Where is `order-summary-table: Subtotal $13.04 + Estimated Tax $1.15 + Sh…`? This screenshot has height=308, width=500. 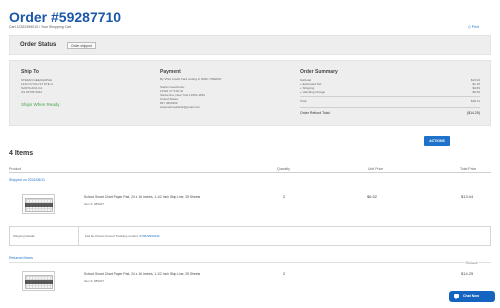
order-summary-table: Subtotal $13.04 + Estimated Tax $1.15 + Sh… is located at coordinates (390, 96).